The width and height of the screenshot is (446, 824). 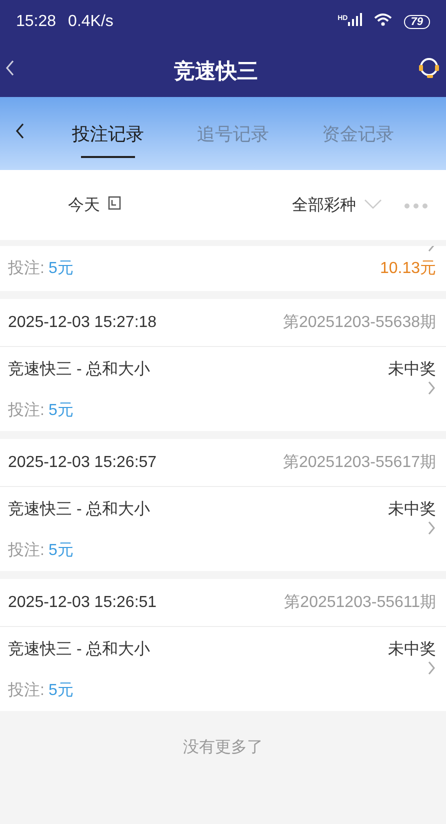 I want to click on signal-icon, so click(x=355, y=19).